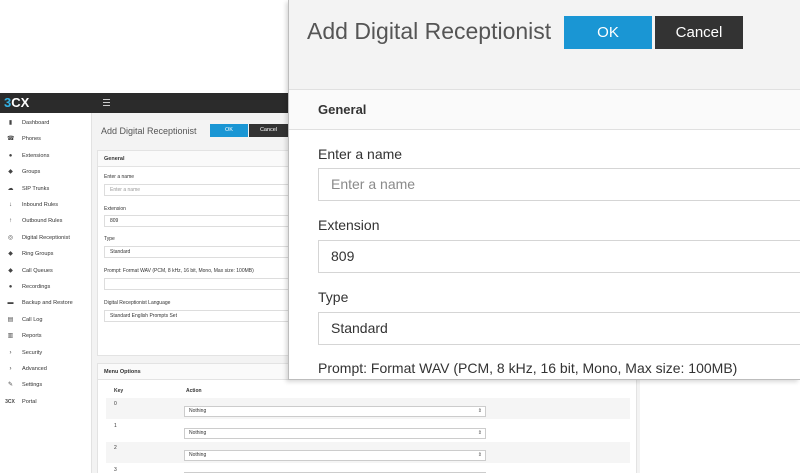 This screenshot has height=473, width=800. Describe the element at coordinates (46, 336) in the screenshot. I see `sidebar-item-reports: ▥ Reports` at that location.